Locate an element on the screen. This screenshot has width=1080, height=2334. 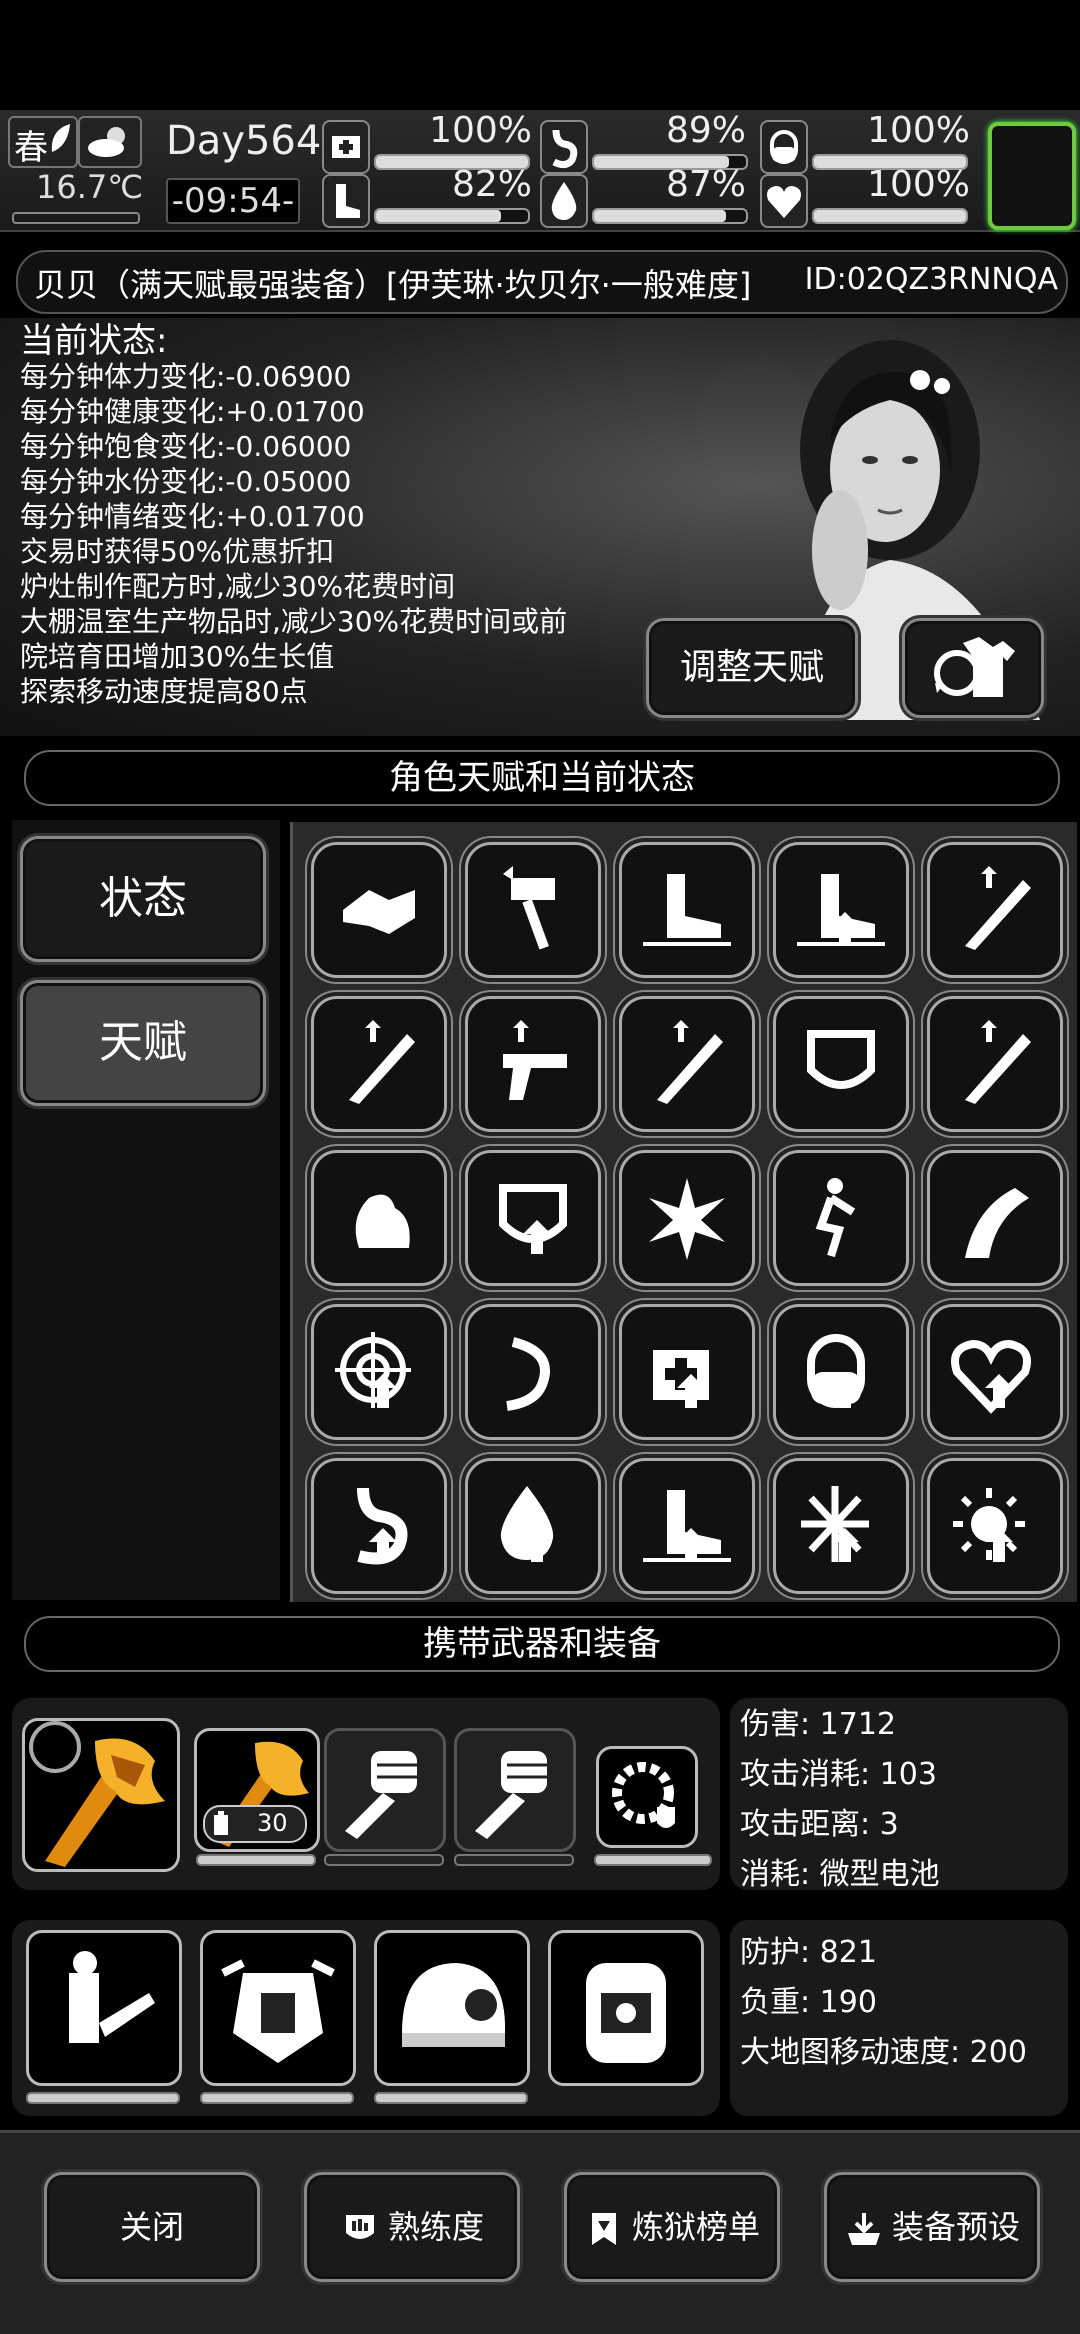
status-line: 大棚温室生产物品时,减少30%花费时间或前 is located at coordinates (294, 621).